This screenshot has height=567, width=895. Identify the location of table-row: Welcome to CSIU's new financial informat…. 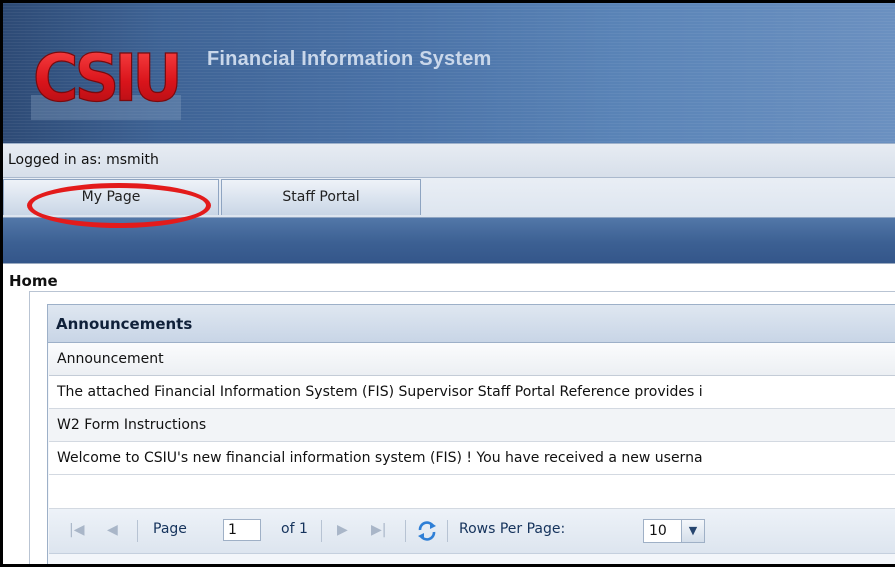
(472, 458).